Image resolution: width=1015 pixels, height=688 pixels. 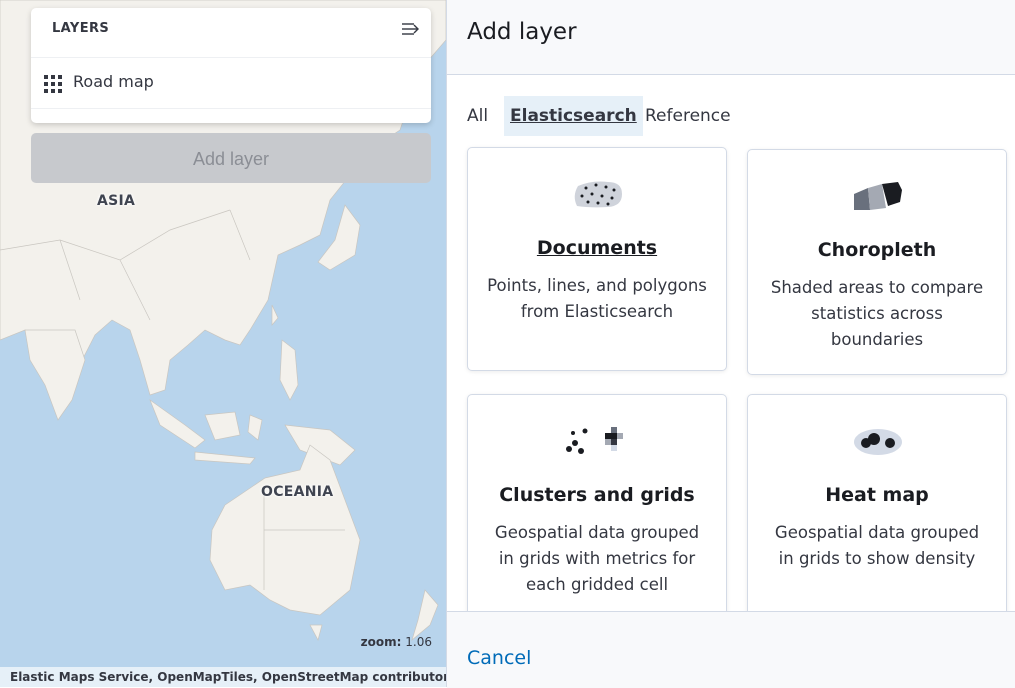 I want to click on grid-icon, so click(x=53, y=84).